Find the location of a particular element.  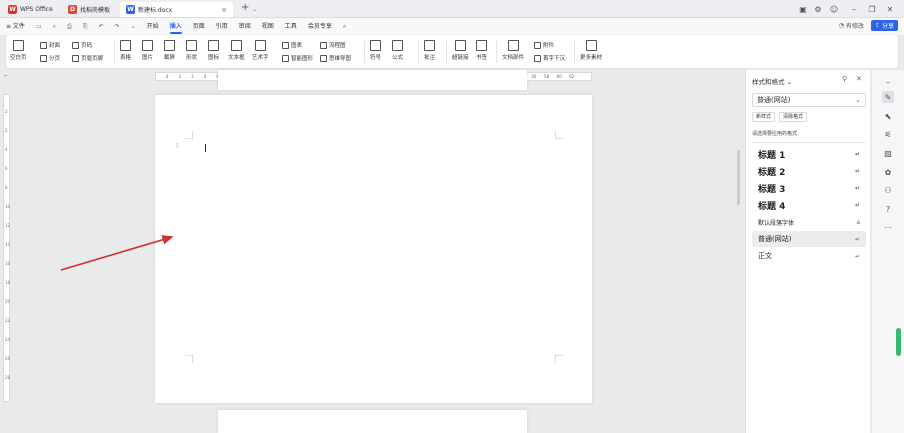

document-scrollbar is located at coordinates (738, 177).